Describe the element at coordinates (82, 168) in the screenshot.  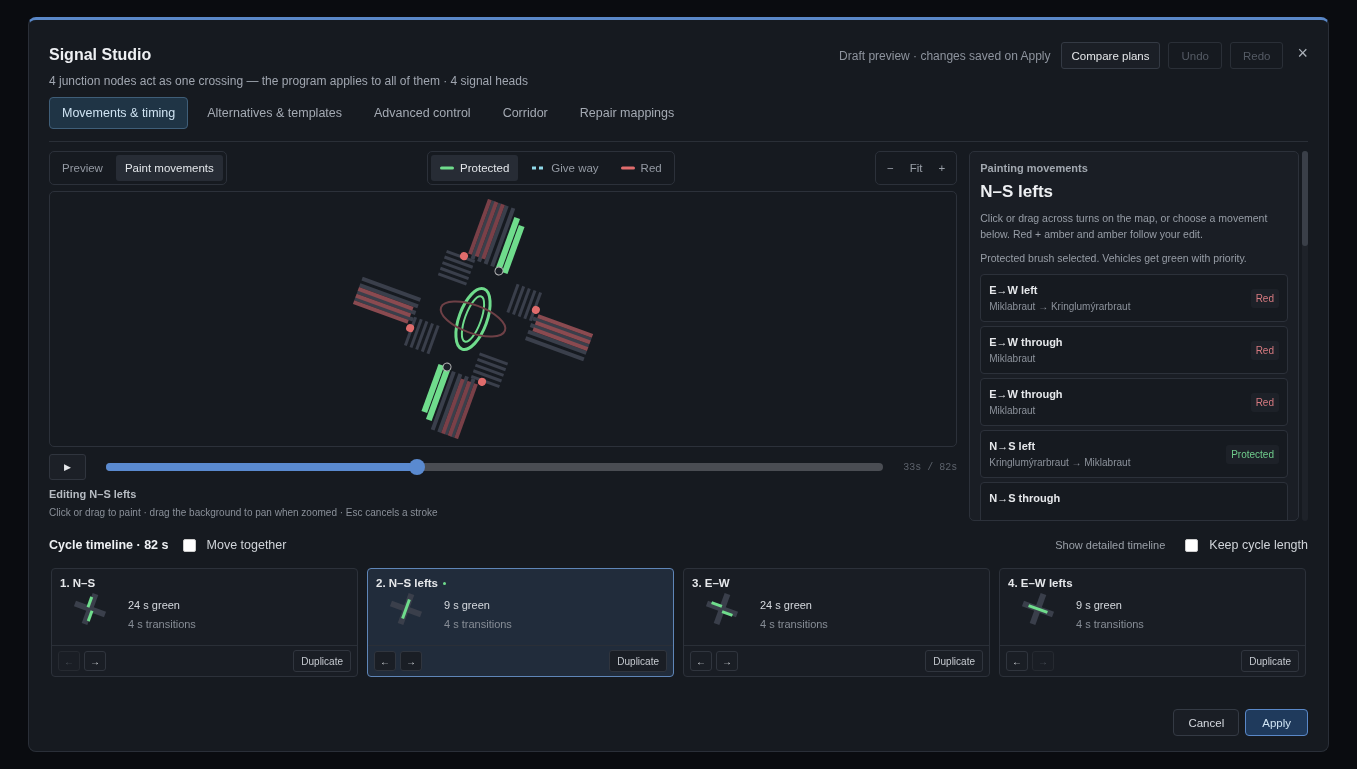
I see `view-mode-tab: Preview` at that location.